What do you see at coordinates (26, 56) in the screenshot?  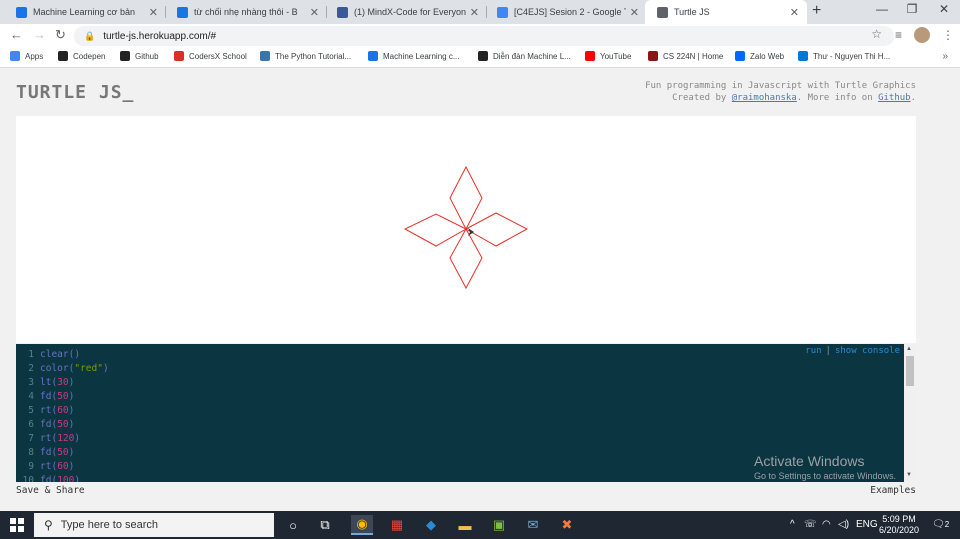 I see `bookmark-item: Apps` at bounding box center [26, 56].